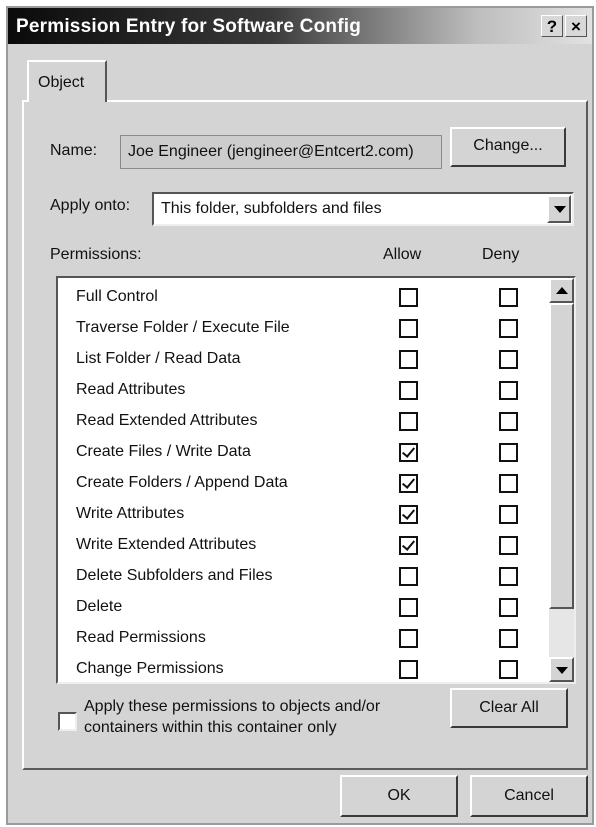 The height and width of the screenshot is (827, 596). Describe the element at coordinates (303, 422) in the screenshot. I see `permission-row: Read Extended Attributes` at that location.